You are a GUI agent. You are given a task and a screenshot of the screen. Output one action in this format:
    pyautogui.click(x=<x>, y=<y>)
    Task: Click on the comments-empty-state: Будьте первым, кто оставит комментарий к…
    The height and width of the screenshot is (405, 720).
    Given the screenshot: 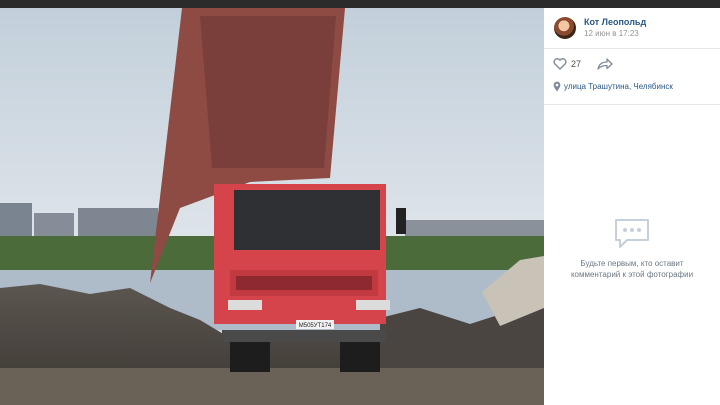 What is the action you would take?
    pyautogui.click(x=632, y=249)
    